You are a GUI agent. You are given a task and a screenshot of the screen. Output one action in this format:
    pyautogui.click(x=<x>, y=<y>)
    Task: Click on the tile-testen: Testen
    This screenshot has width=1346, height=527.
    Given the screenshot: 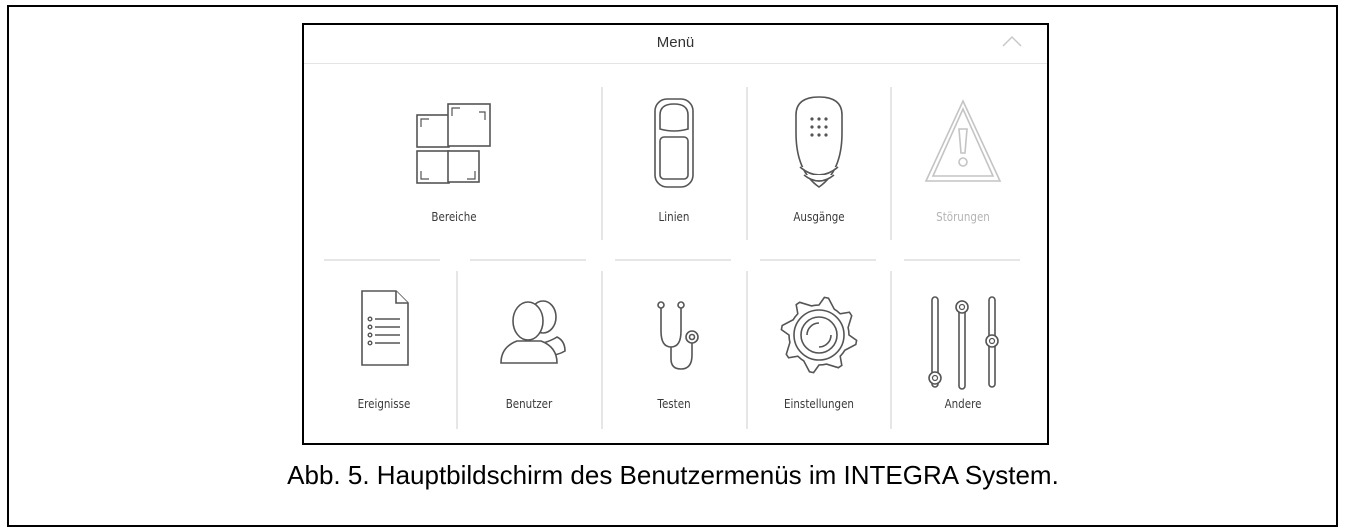 What is the action you would take?
    pyautogui.click(x=674, y=350)
    